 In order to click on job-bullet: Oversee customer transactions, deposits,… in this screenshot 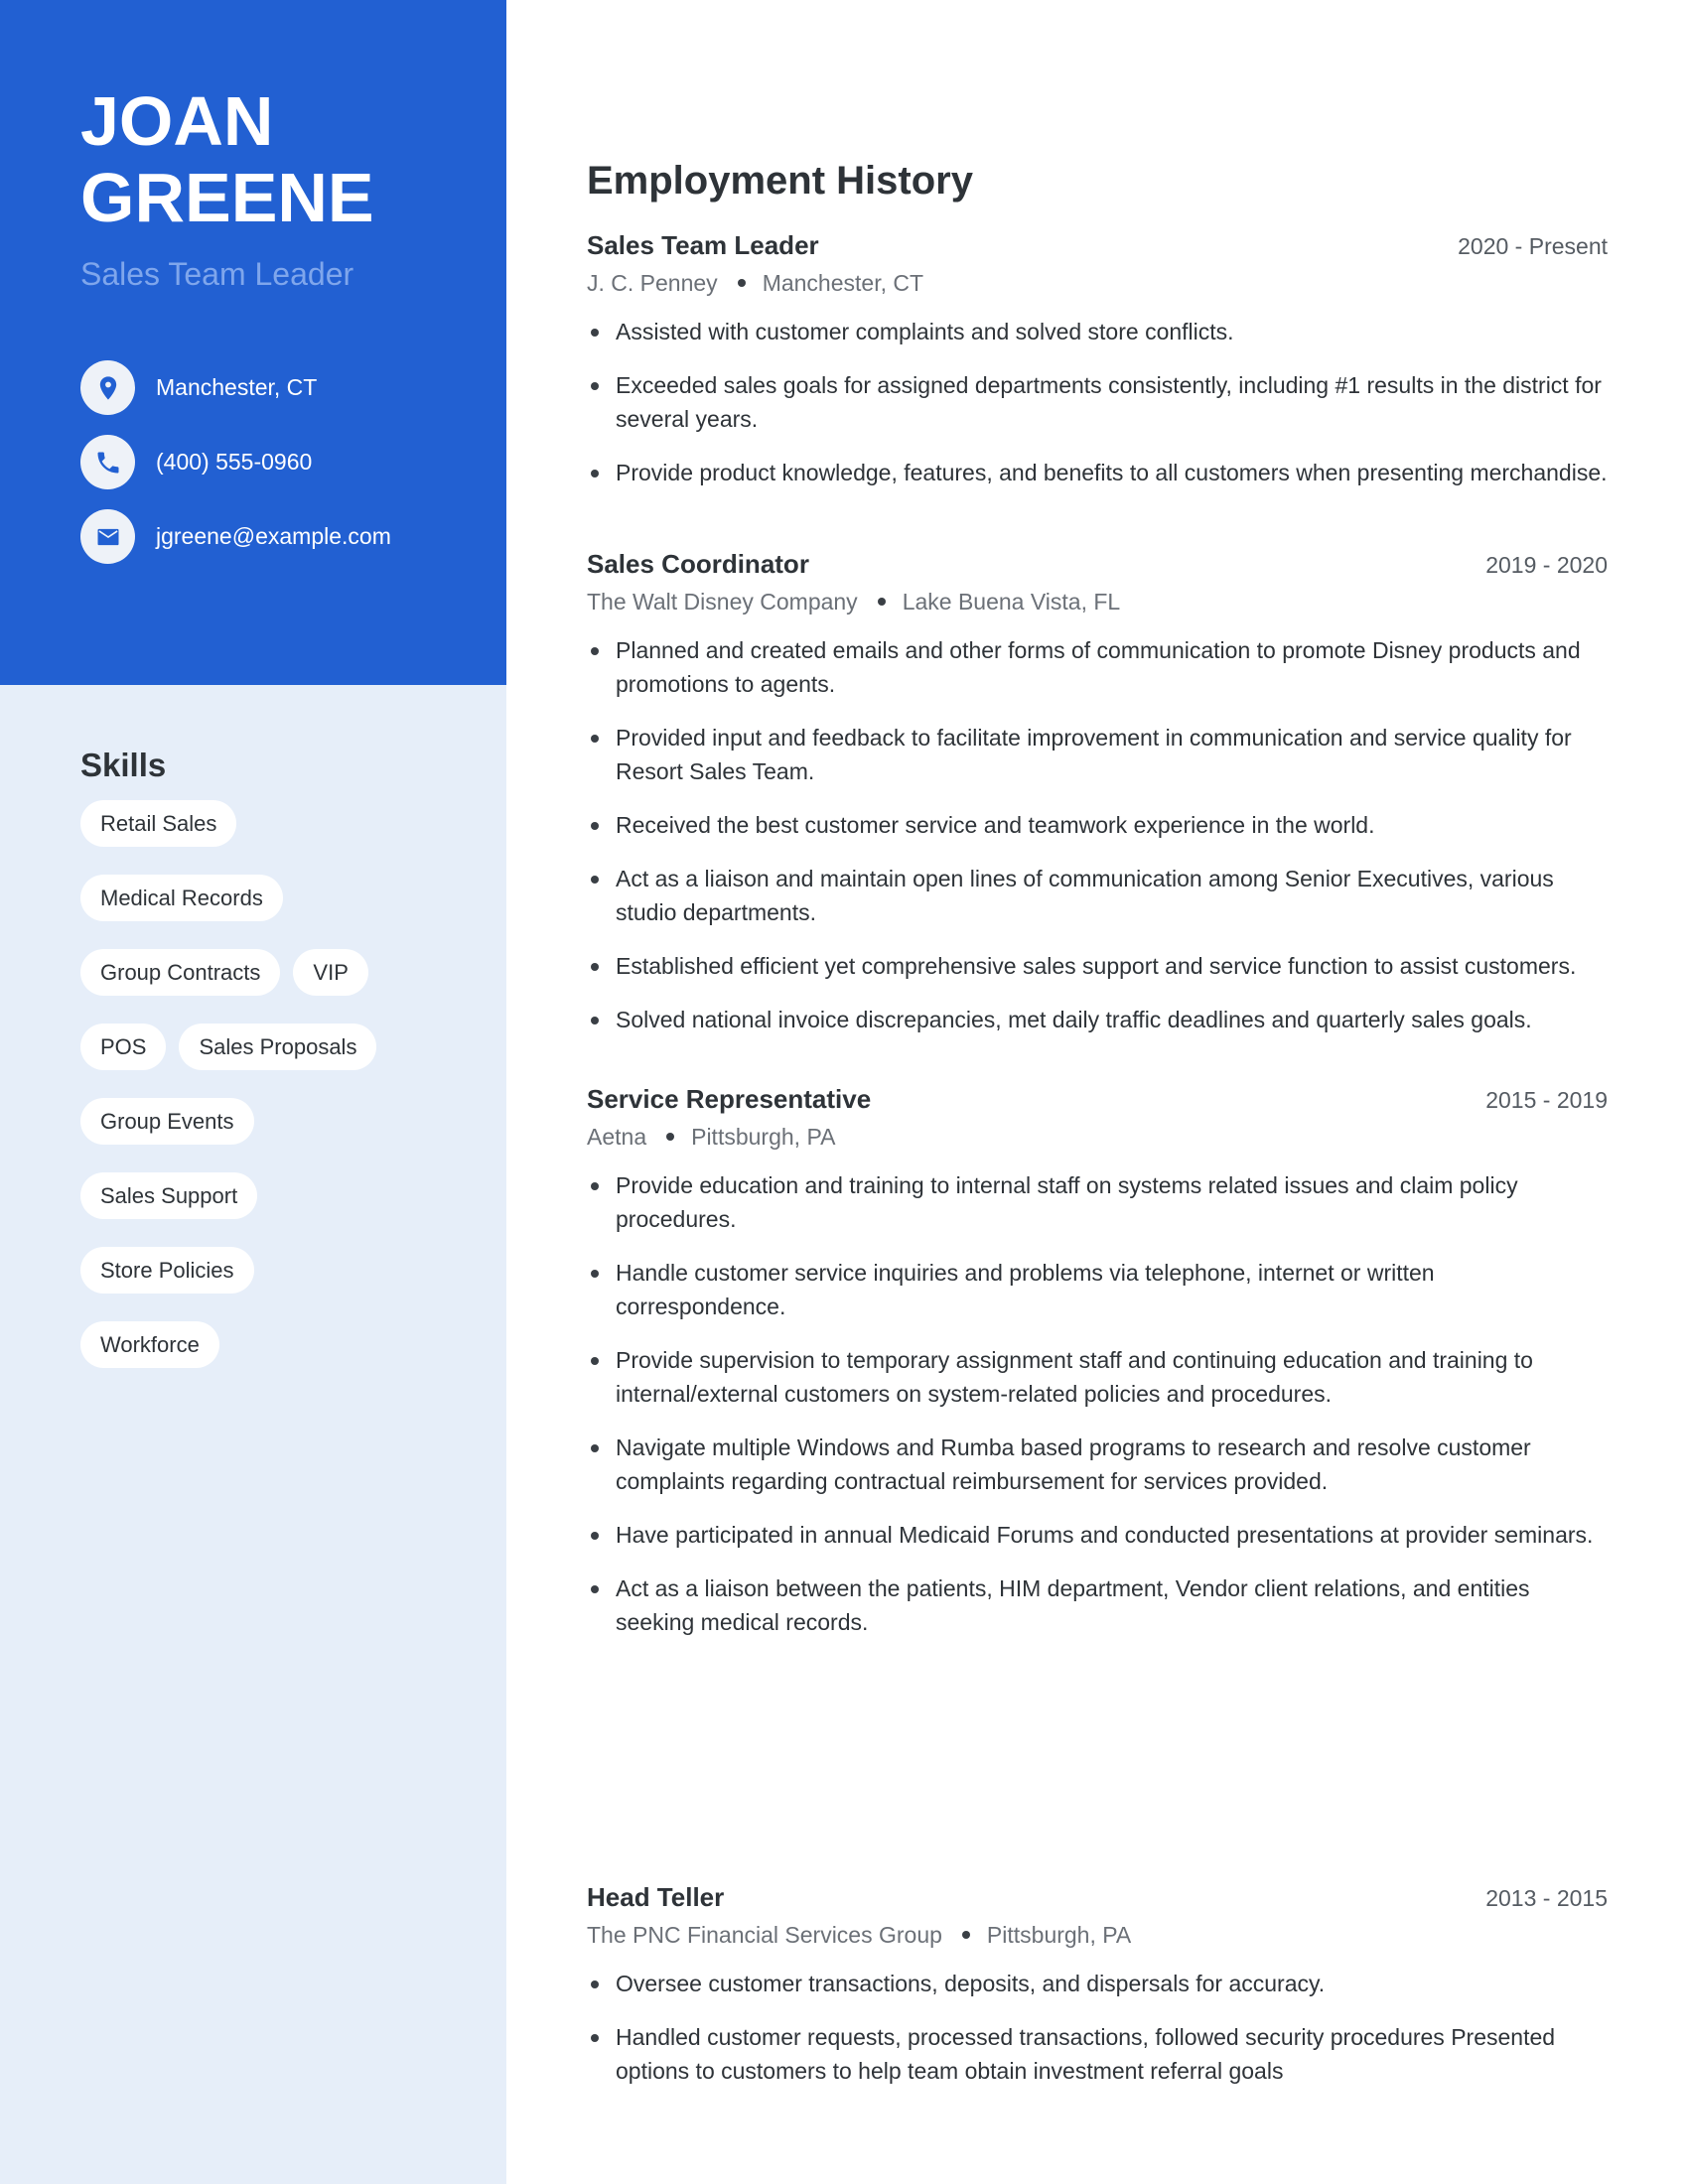, I will do `click(1097, 1983)`.